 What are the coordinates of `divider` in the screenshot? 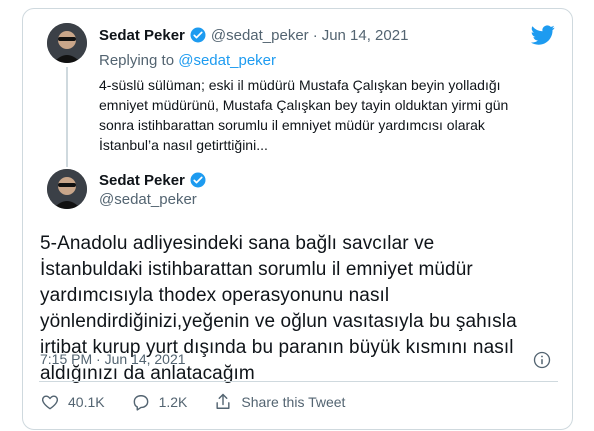 It's located at (298, 381).